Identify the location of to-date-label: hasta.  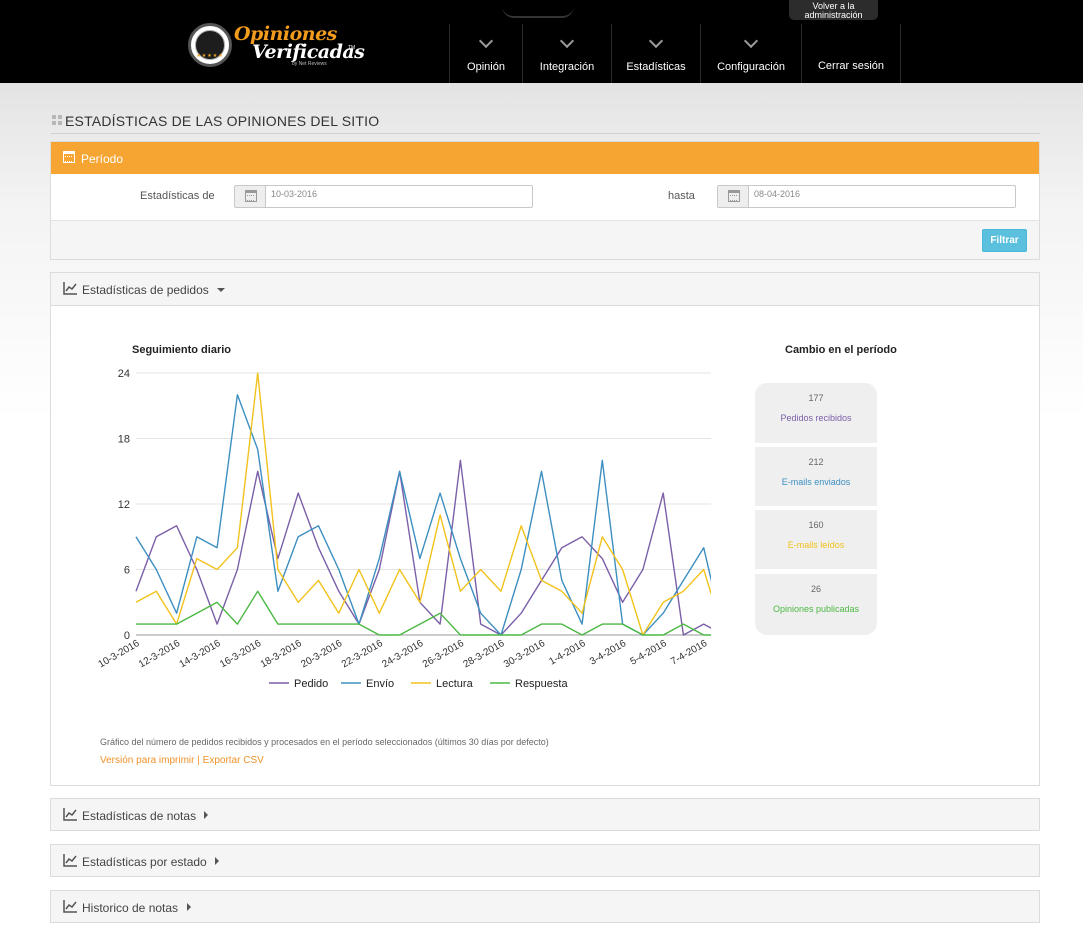
(681, 196).